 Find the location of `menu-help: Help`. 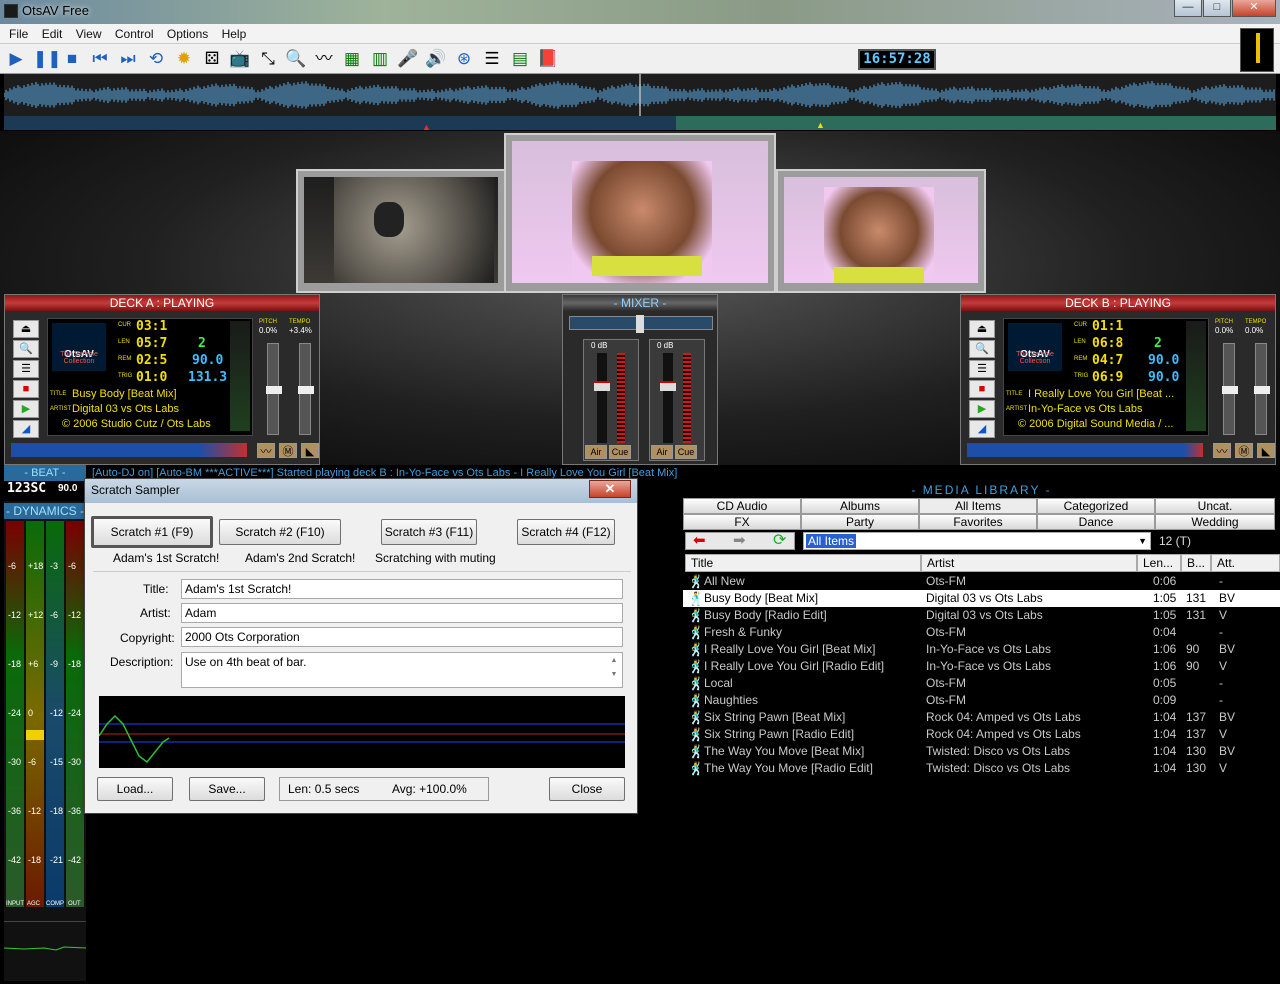

menu-help: Help is located at coordinates (234, 34).